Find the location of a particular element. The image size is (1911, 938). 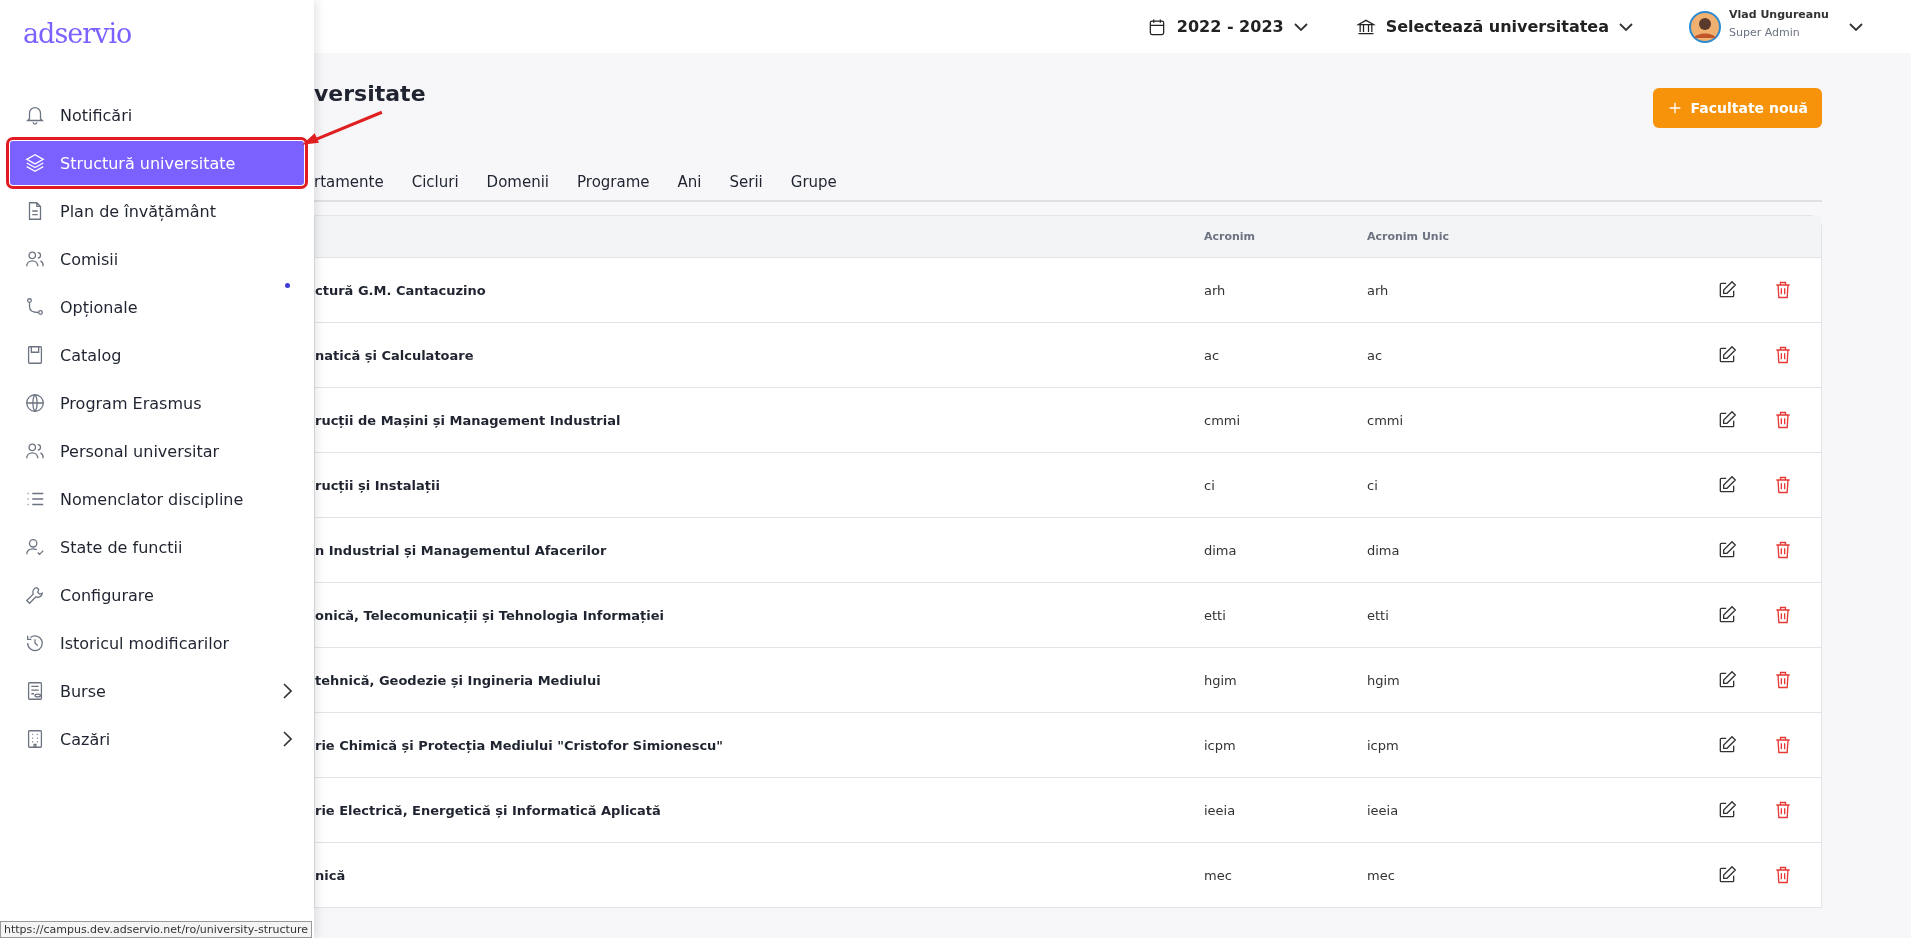

sidebar-item: Personal universitar is located at coordinates (157, 451).